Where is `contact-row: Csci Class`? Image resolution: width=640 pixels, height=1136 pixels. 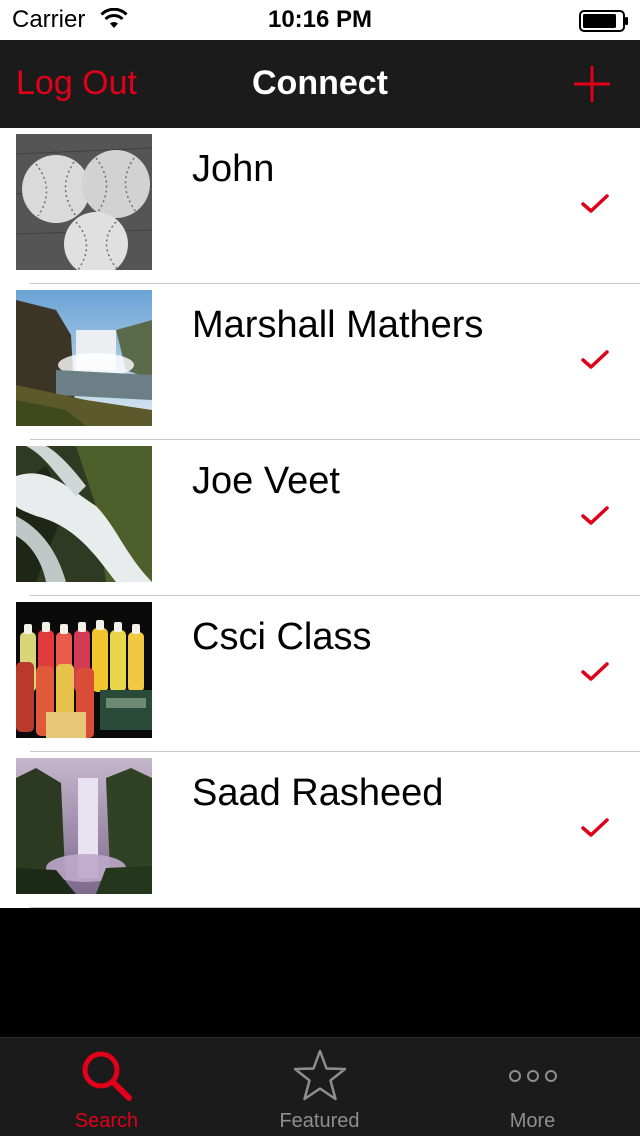
contact-row: Csci Class is located at coordinates (320, 674).